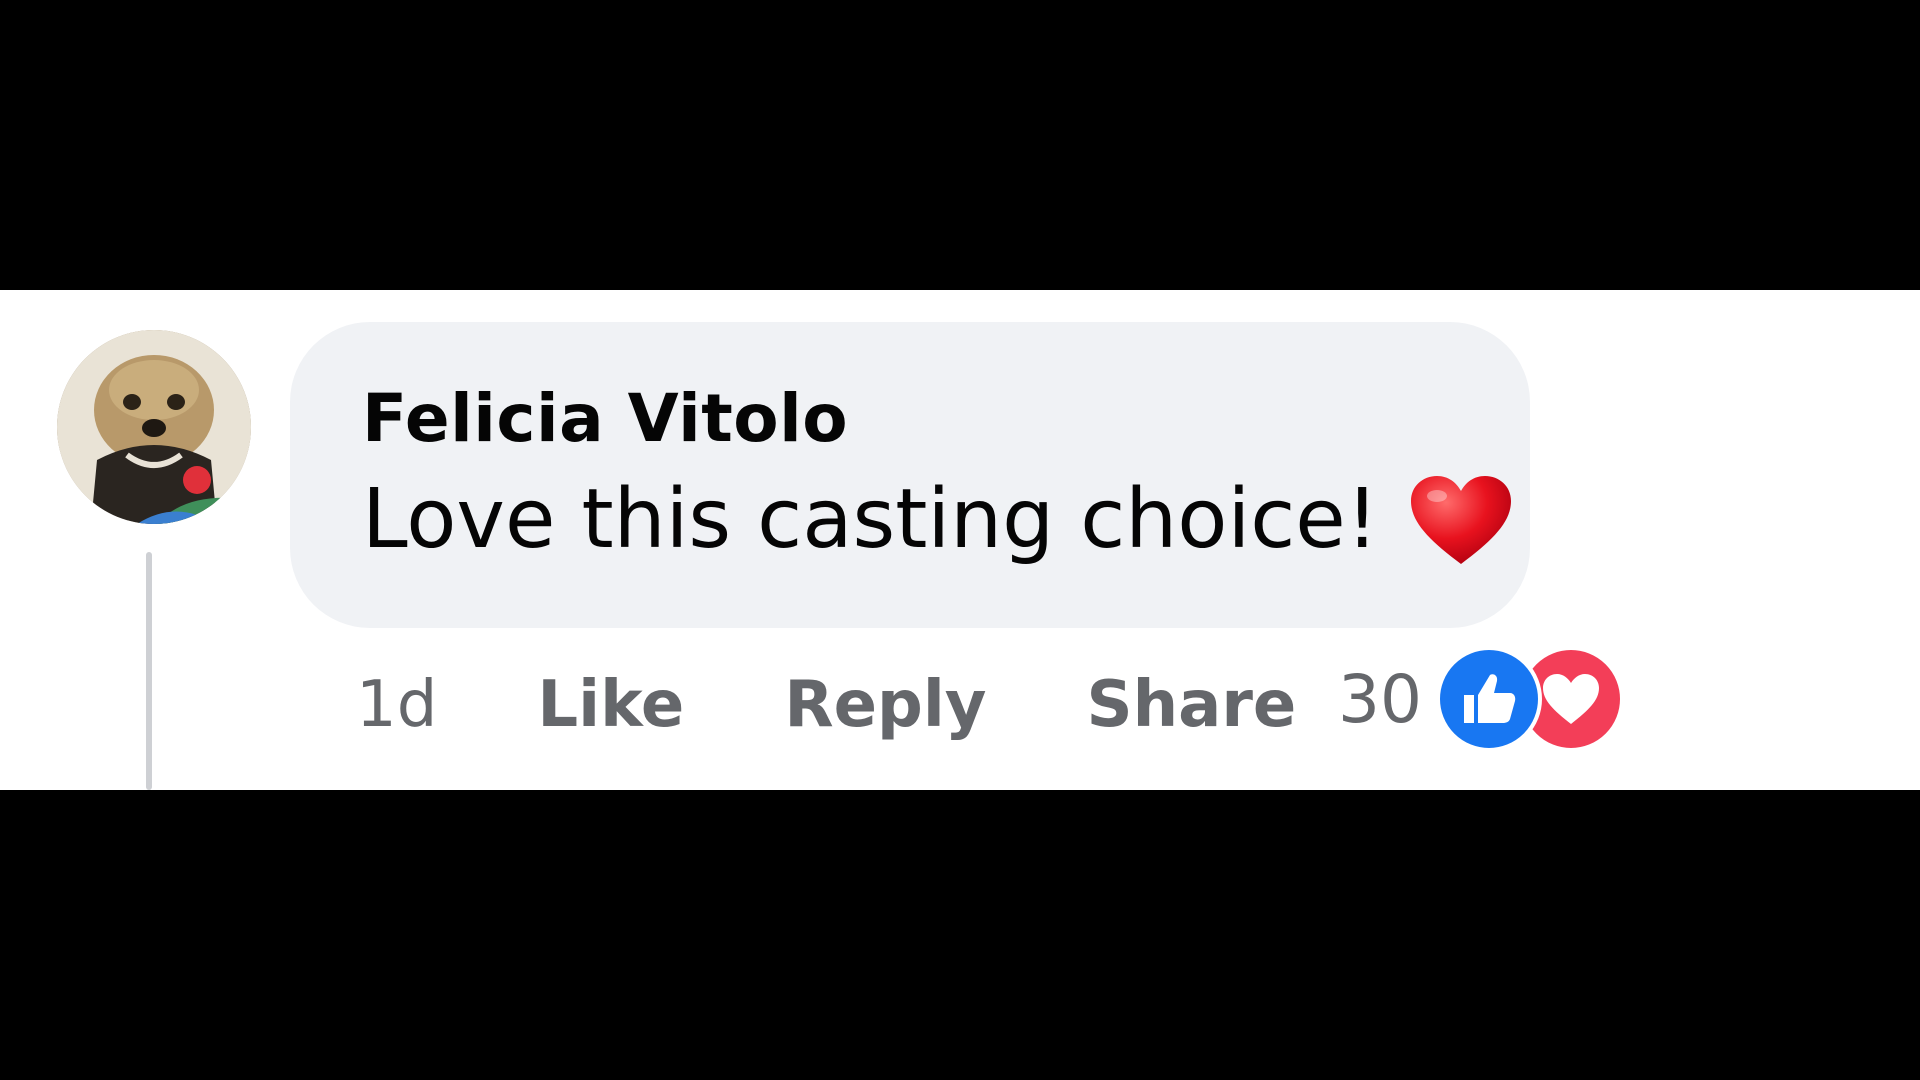 The height and width of the screenshot is (1080, 1920). I want to click on comment-author: Felicia Vitolo, so click(605, 418).